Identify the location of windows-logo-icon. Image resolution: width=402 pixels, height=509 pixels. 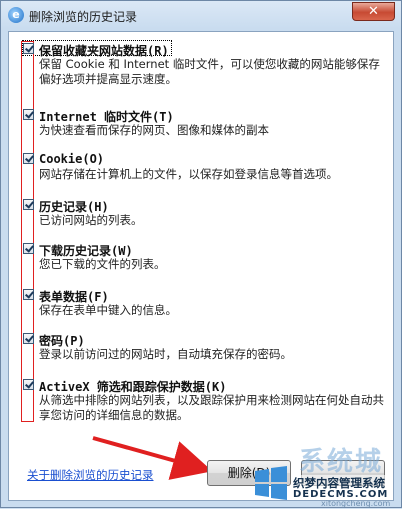
(271, 483).